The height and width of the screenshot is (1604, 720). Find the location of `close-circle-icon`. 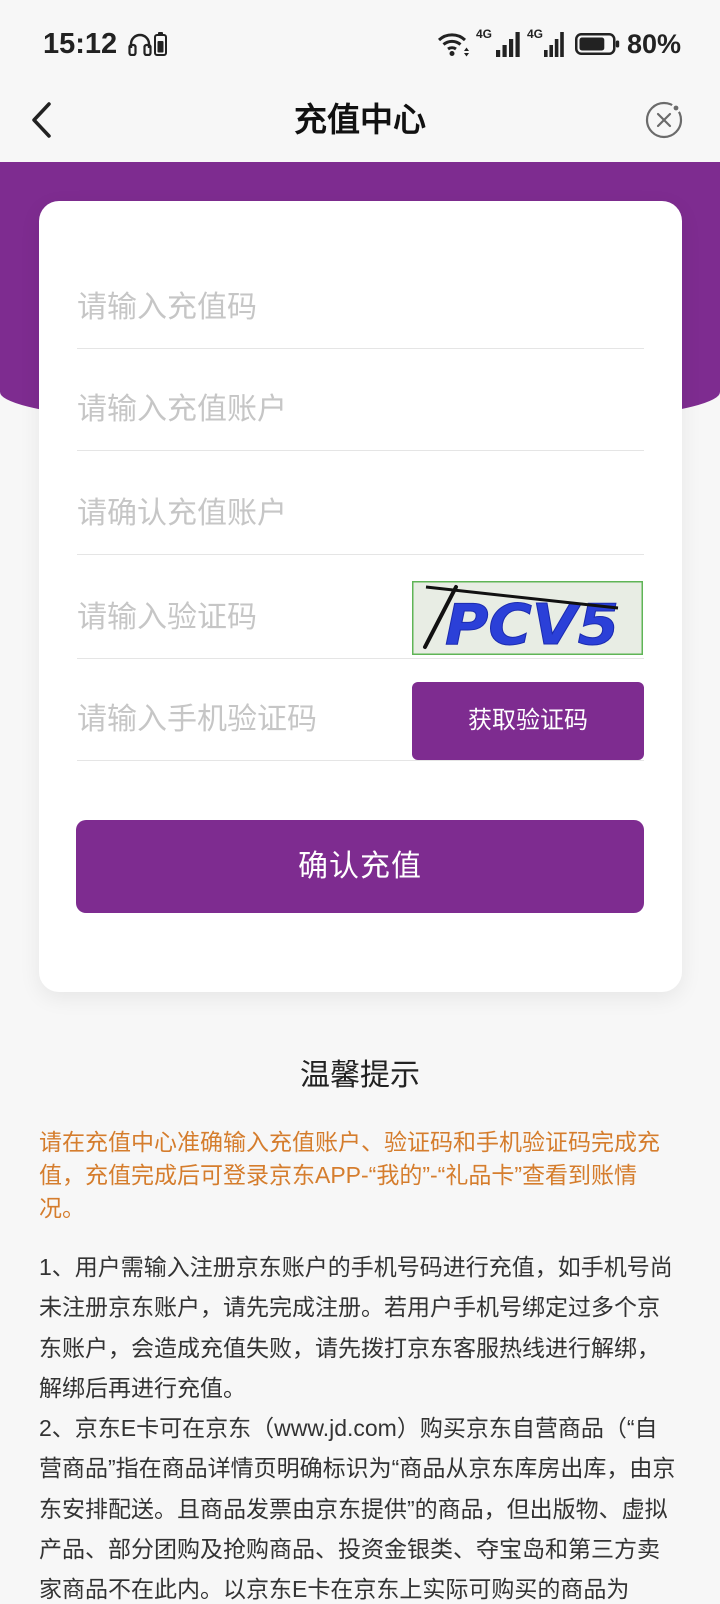

close-circle-icon is located at coordinates (664, 120).